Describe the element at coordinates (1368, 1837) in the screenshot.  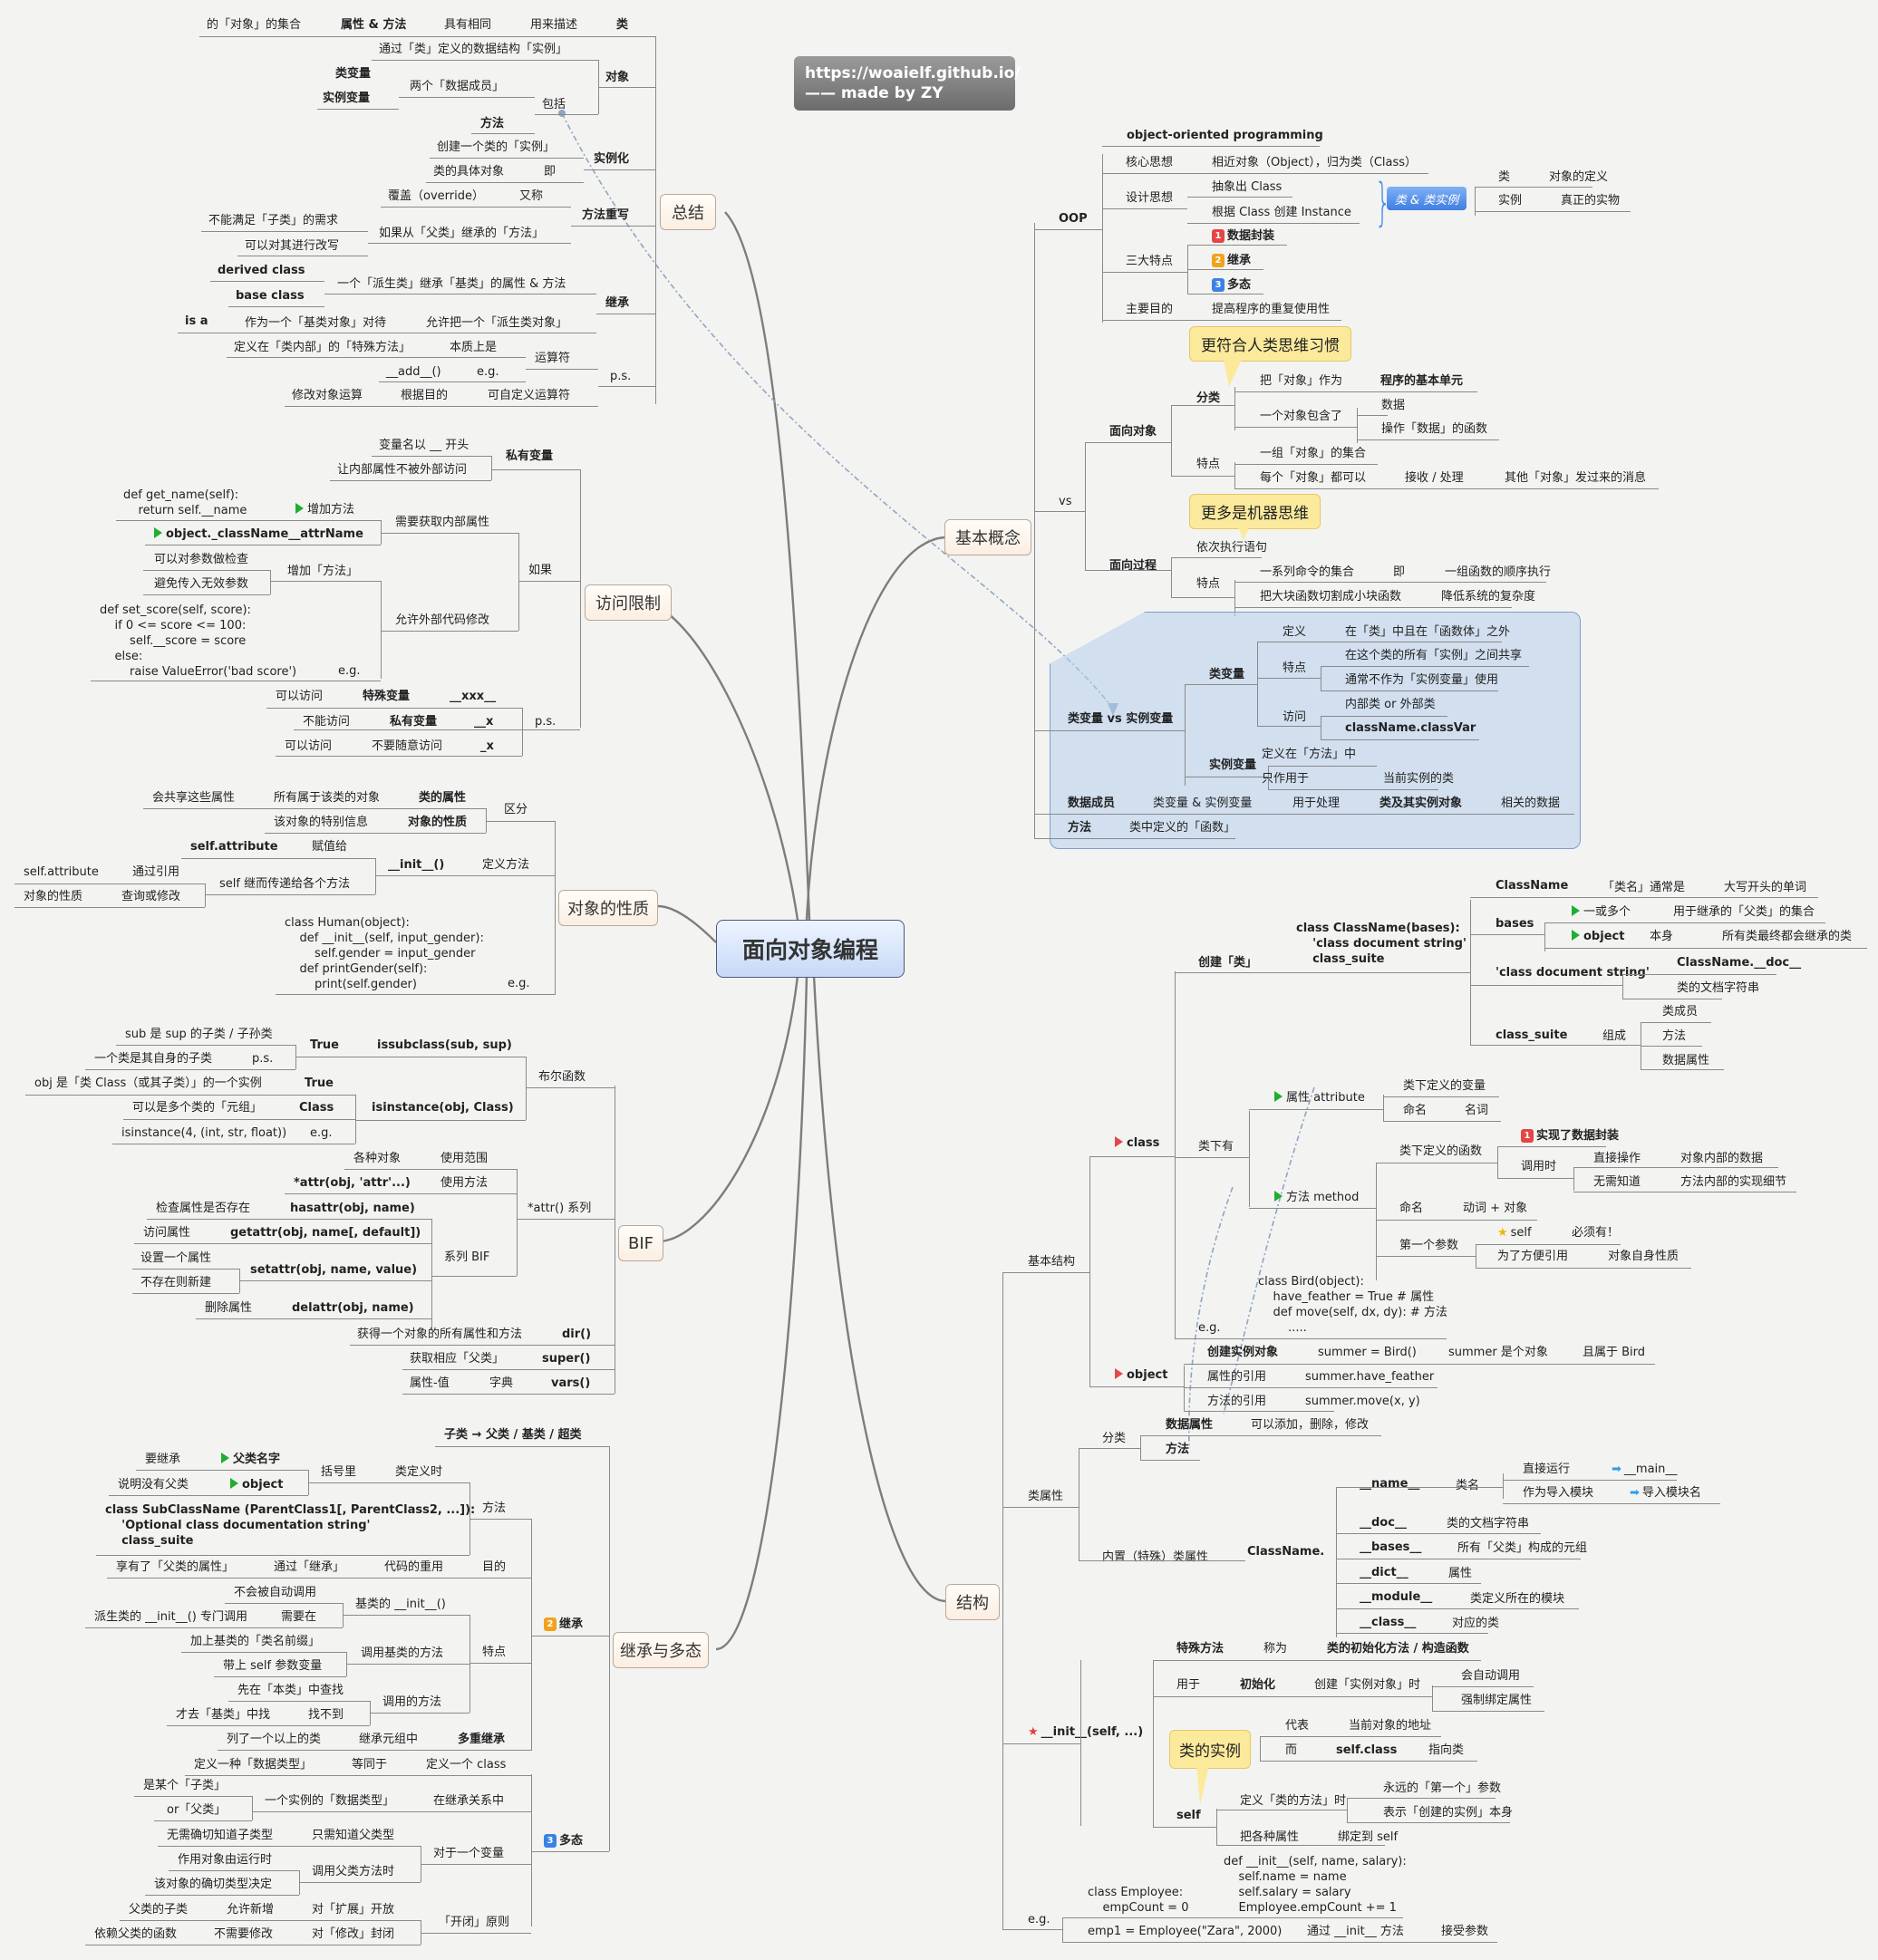
I see `label: 绑定到 self` at that location.